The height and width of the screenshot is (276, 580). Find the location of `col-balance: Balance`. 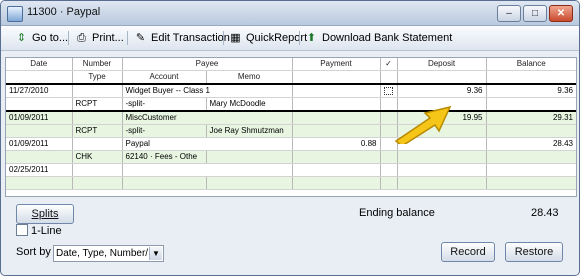

col-balance: Balance is located at coordinates (531, 64).